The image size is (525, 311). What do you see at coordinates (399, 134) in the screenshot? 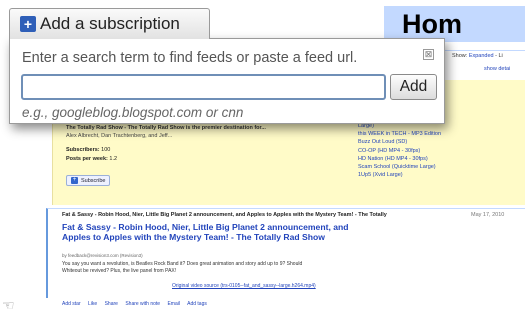
I see `related-feed-link: this WEEK in TECH - MP3 Edition` at bounding box center [399, 134].